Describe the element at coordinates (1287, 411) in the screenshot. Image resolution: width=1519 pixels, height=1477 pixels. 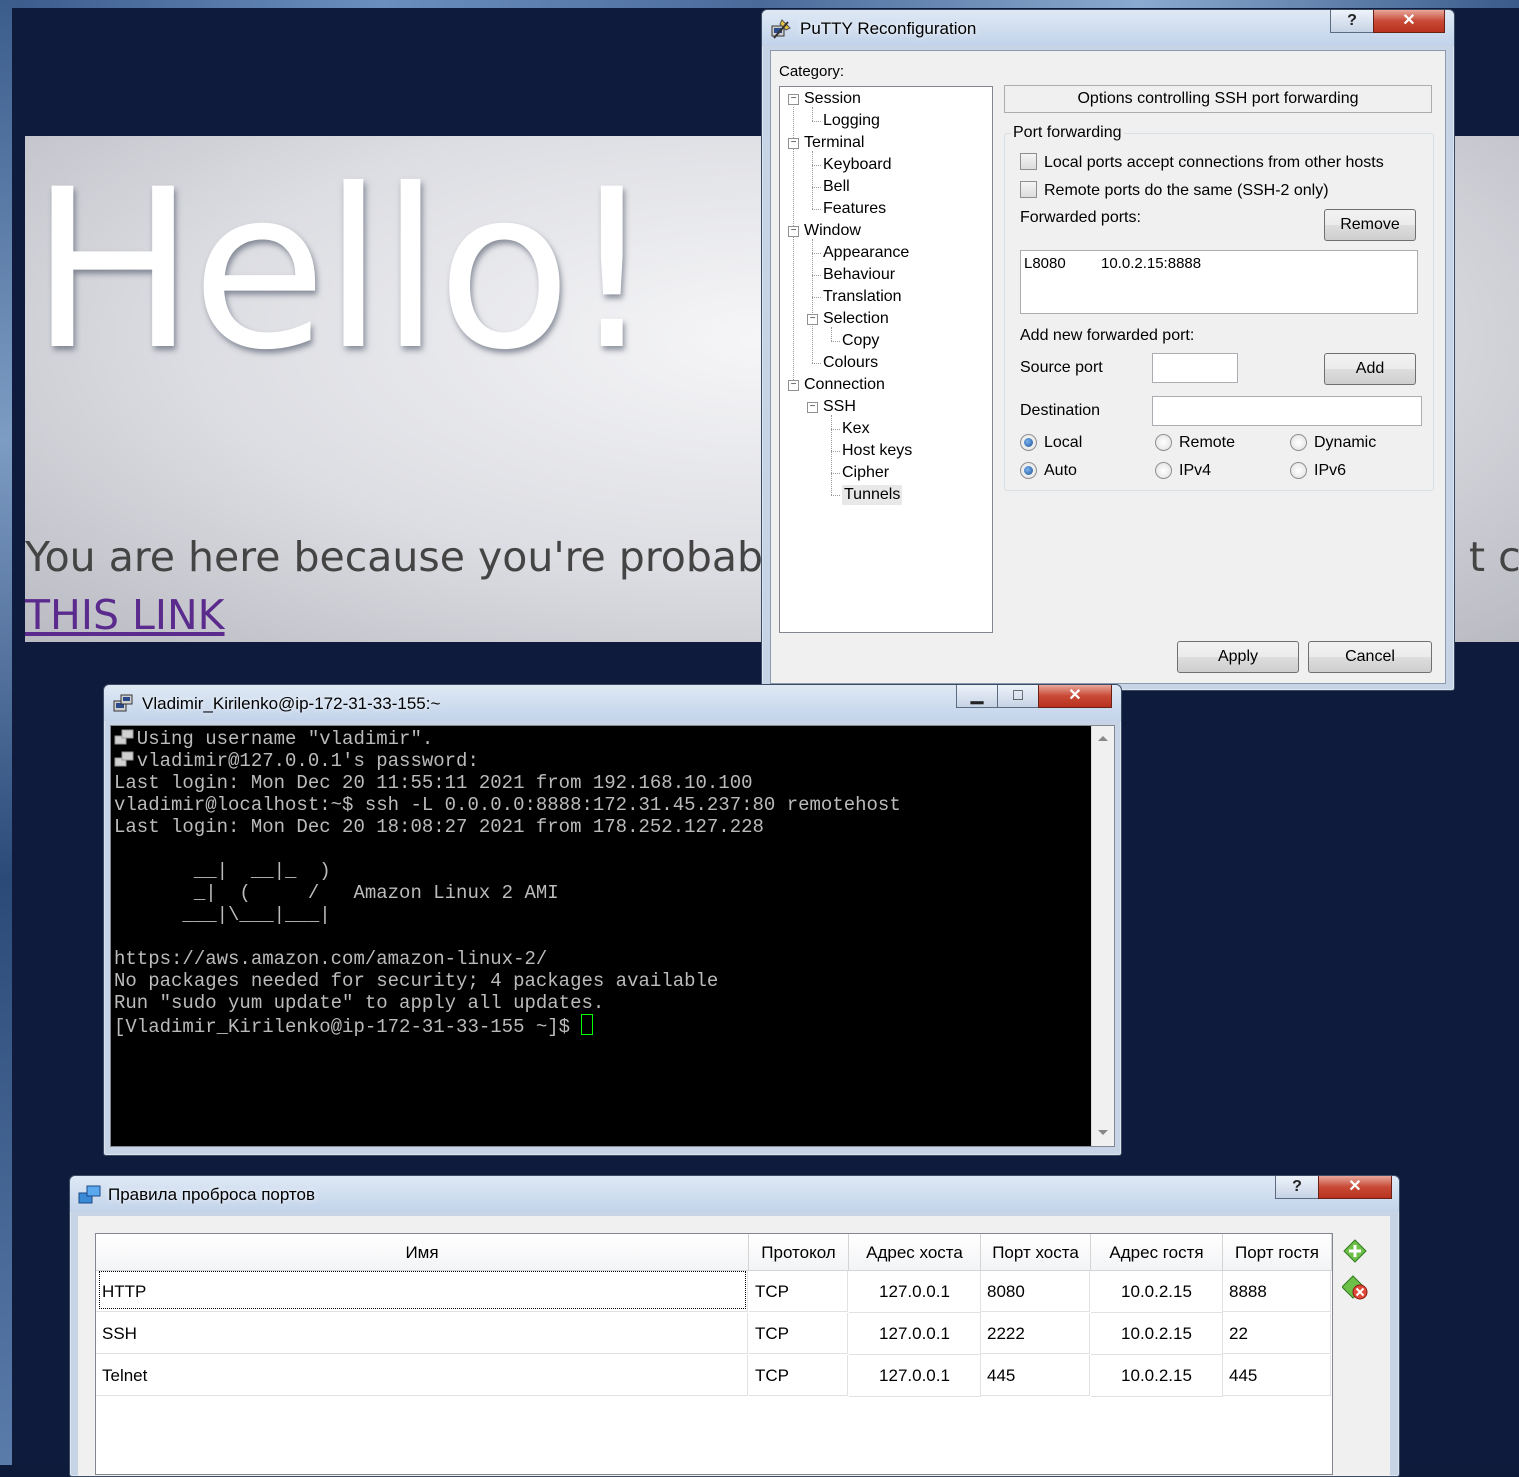
I see `destination-input` at that location.